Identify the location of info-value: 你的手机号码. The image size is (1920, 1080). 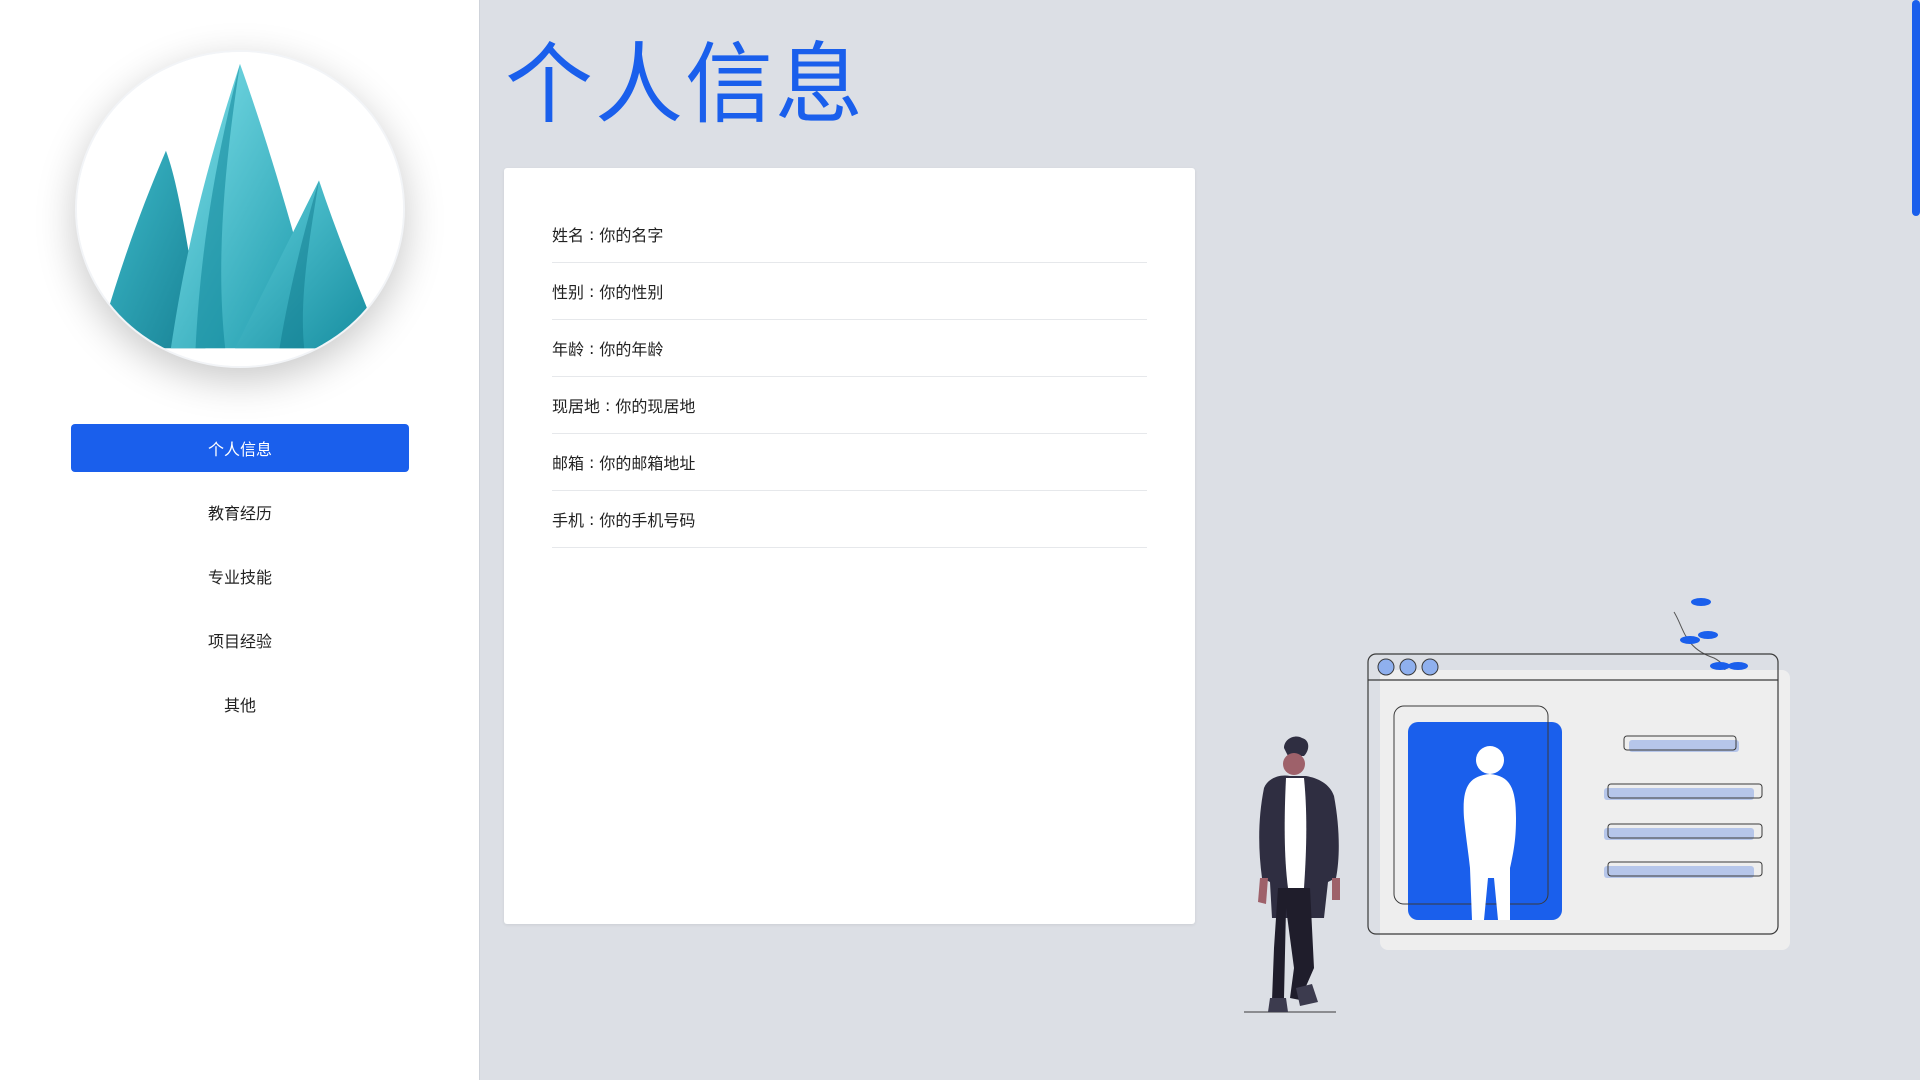
(647, 520).